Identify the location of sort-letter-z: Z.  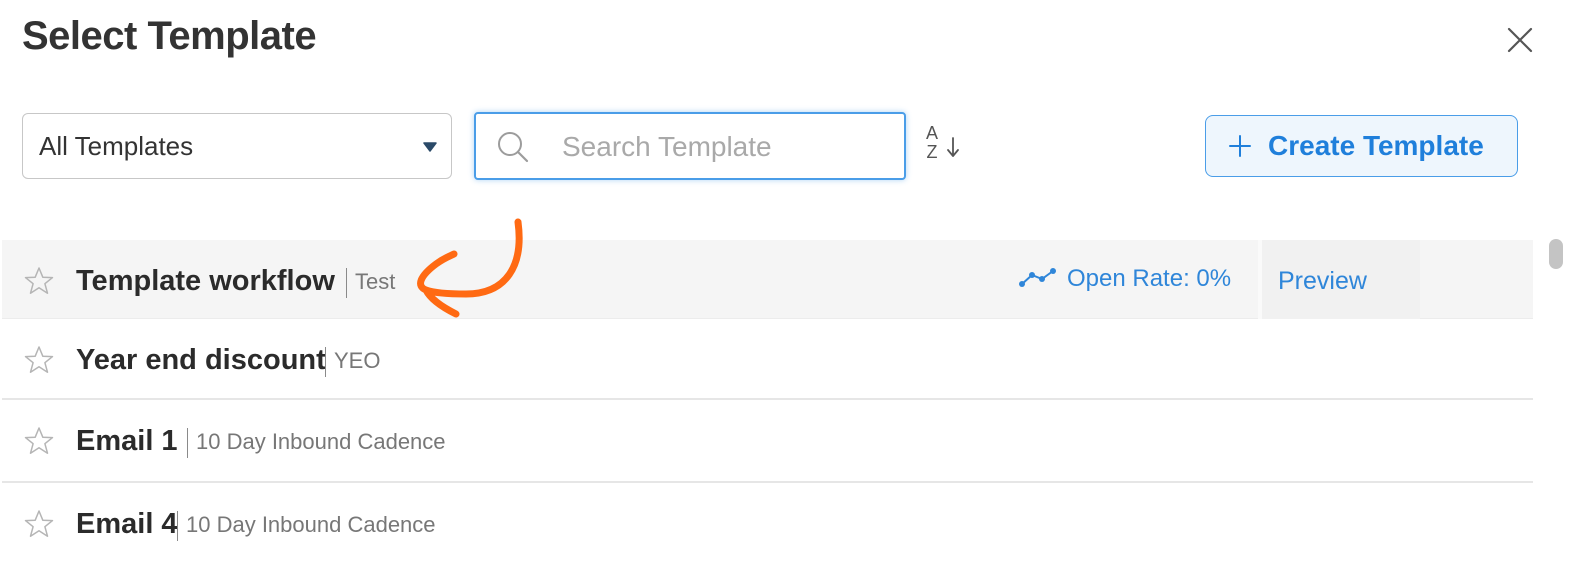
(932, 152).